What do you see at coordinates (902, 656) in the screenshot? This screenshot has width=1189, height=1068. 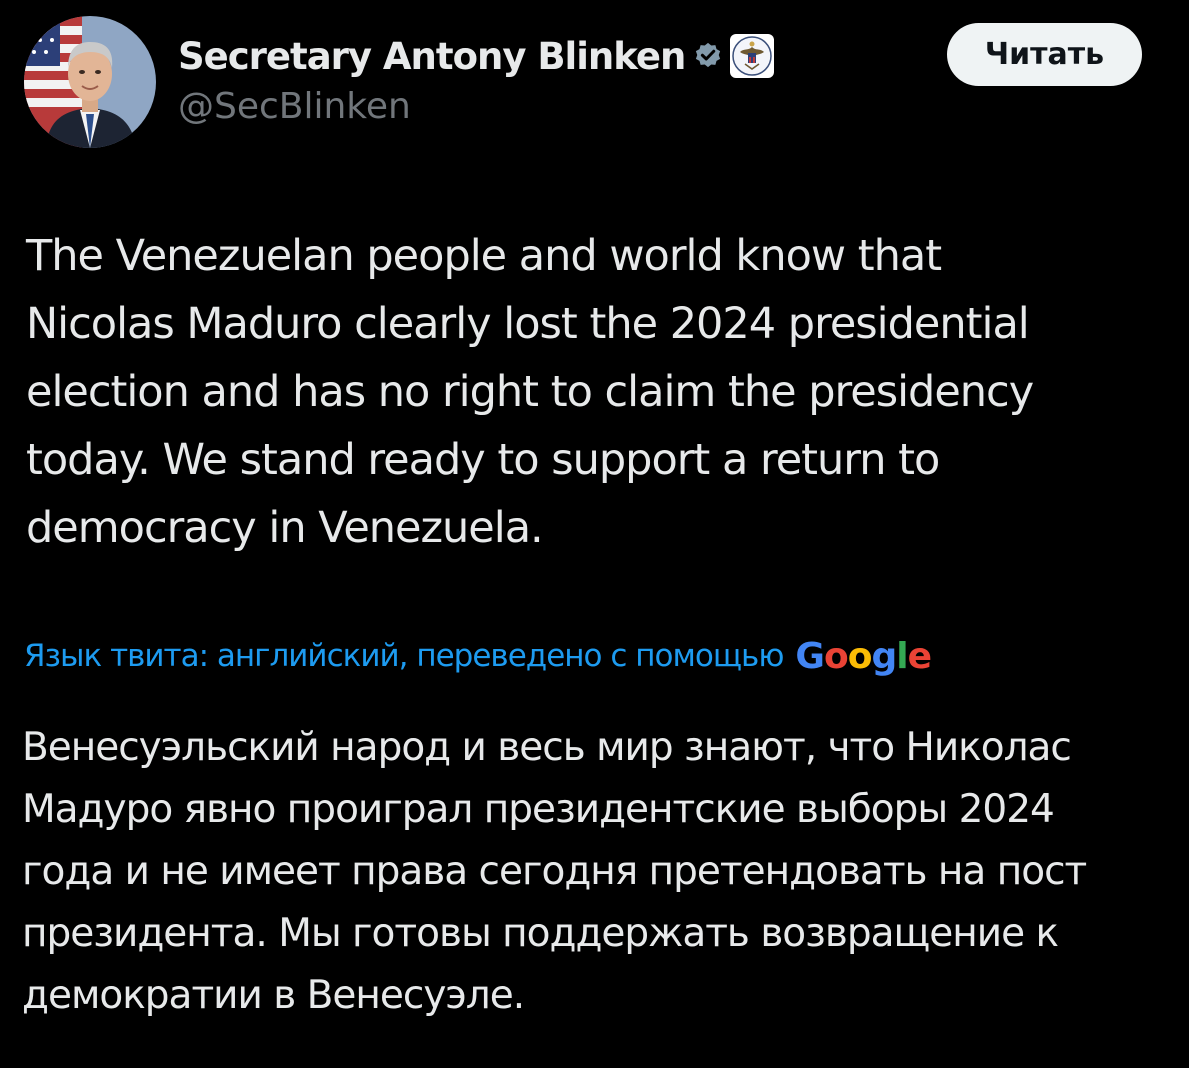 I see `google-logo-letter: l` at bounding box center [902, 656].